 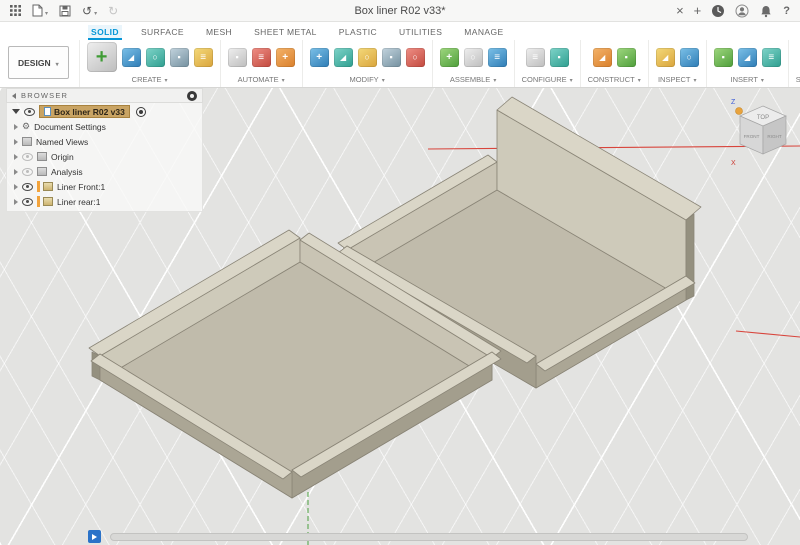 What do you see at coordinates (367, 57) in the screenshot?
I see `shell-icon` at bounding box center [367, 57].